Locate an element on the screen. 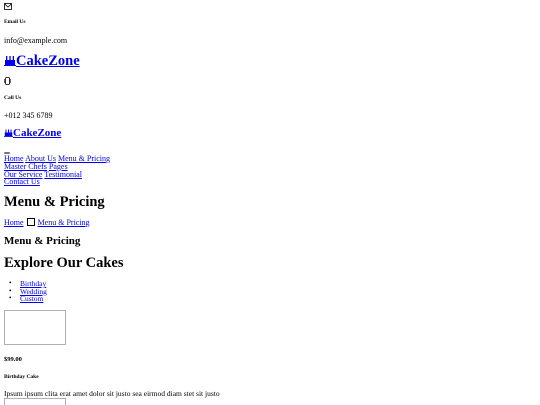 The width and height of the screenshot is (540, 405). cake-image is located at coordinates (35, 327).